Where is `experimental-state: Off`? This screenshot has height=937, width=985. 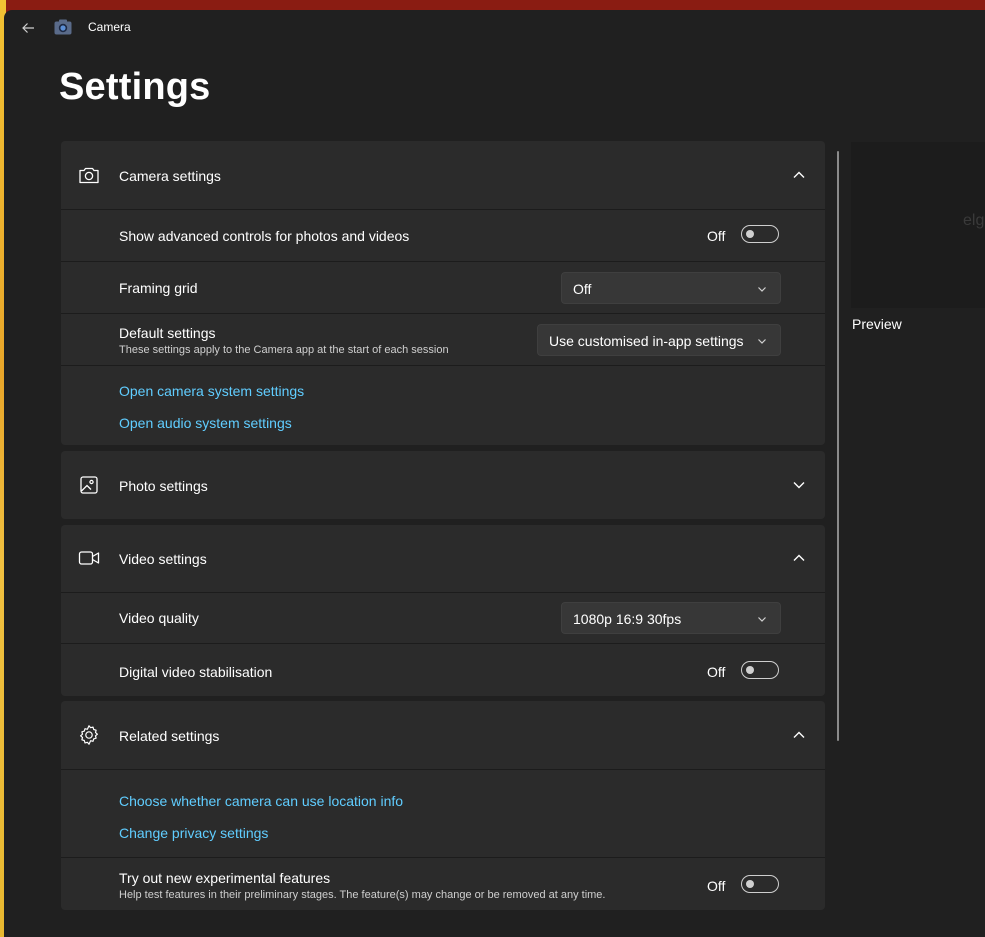
experimental-state: Off is located at coordinates (716, 886).